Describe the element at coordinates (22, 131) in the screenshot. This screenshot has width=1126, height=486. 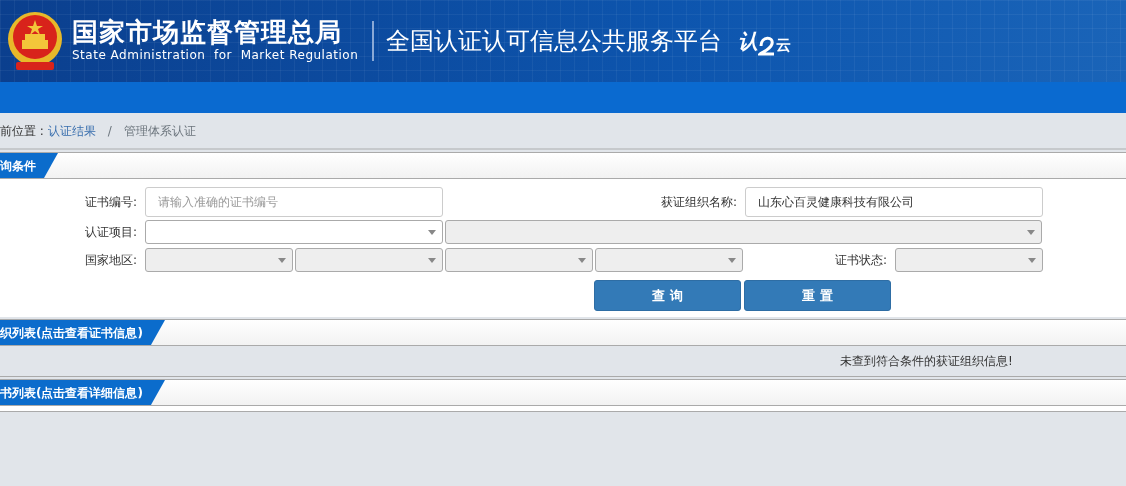
I see `breadcrumb-label: 前位置 :` at that location.